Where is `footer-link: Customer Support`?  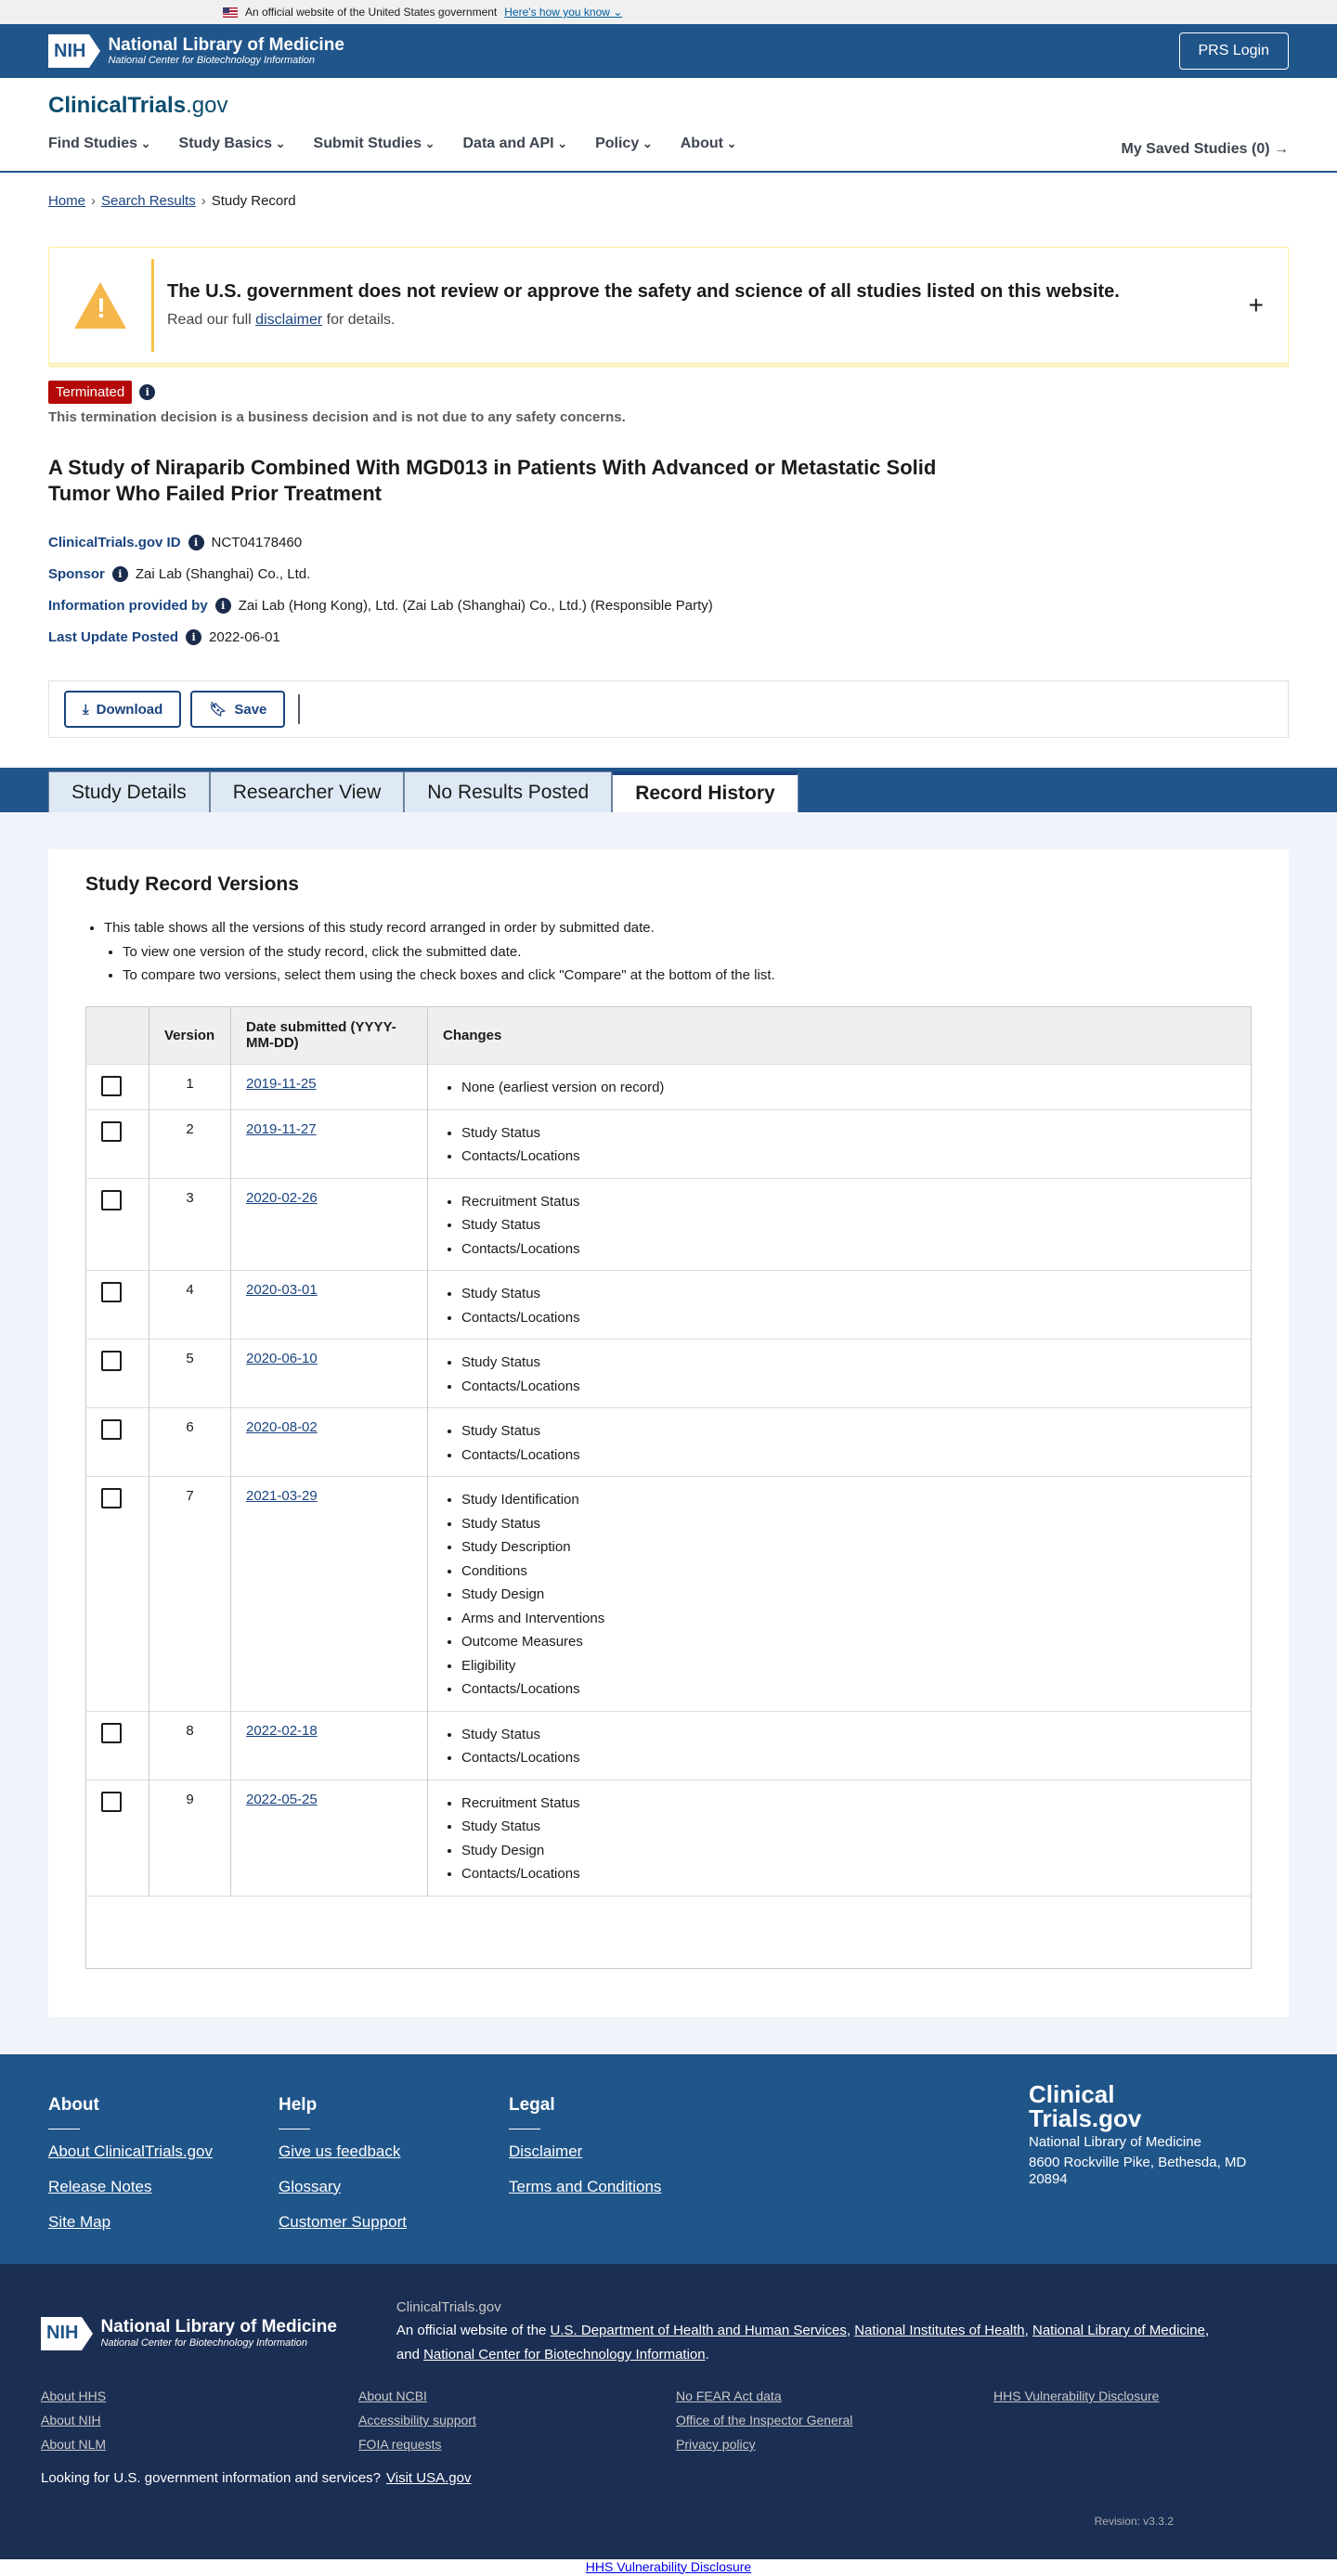
footer-link: Customer Support is located at coordinates (394, 2222).